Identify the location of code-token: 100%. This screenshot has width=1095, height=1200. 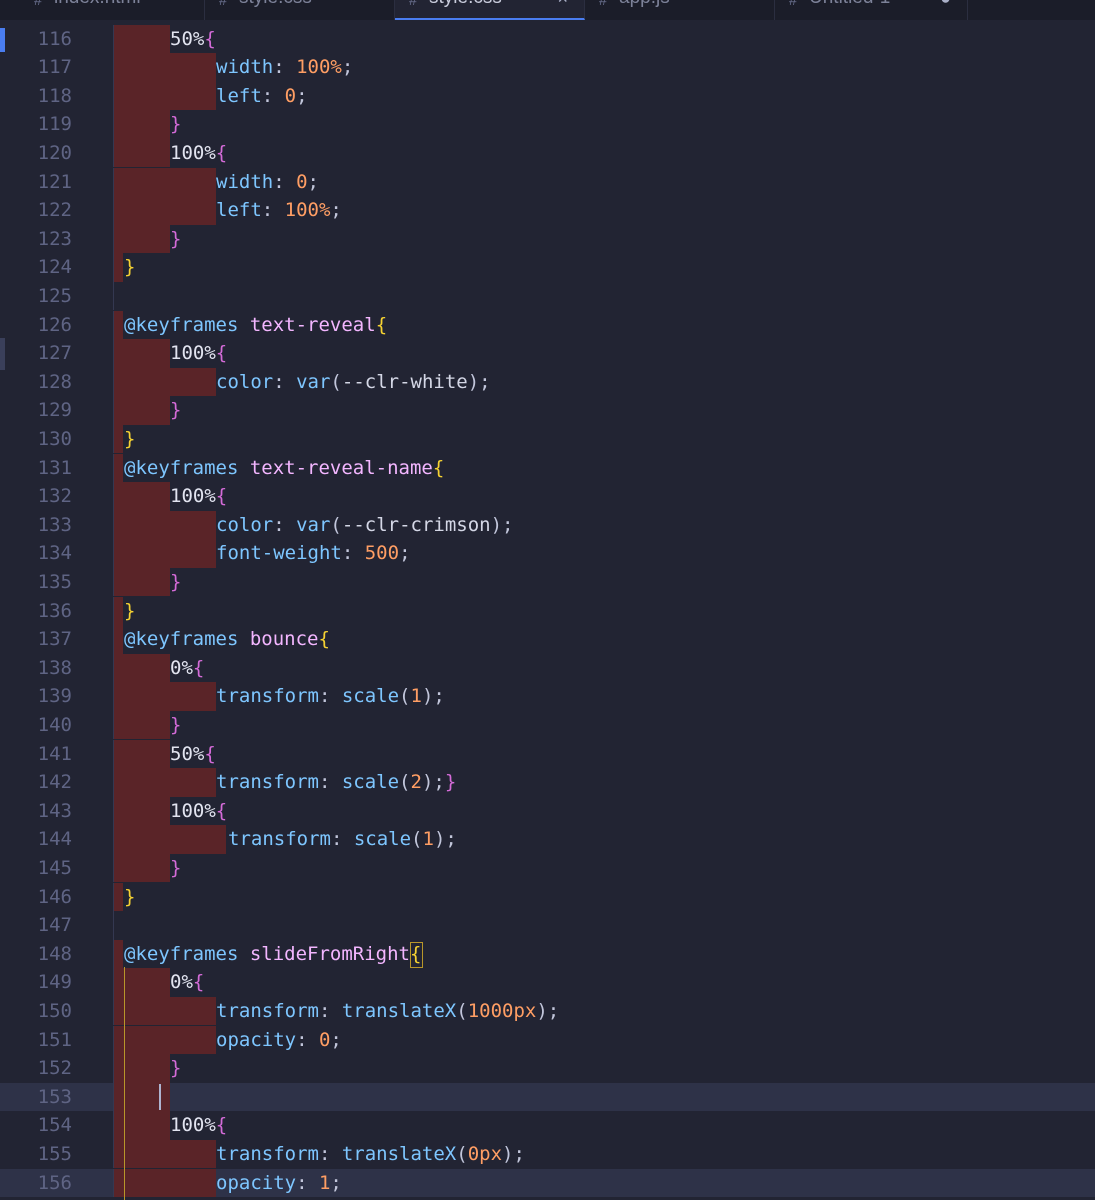
(193, 1125).